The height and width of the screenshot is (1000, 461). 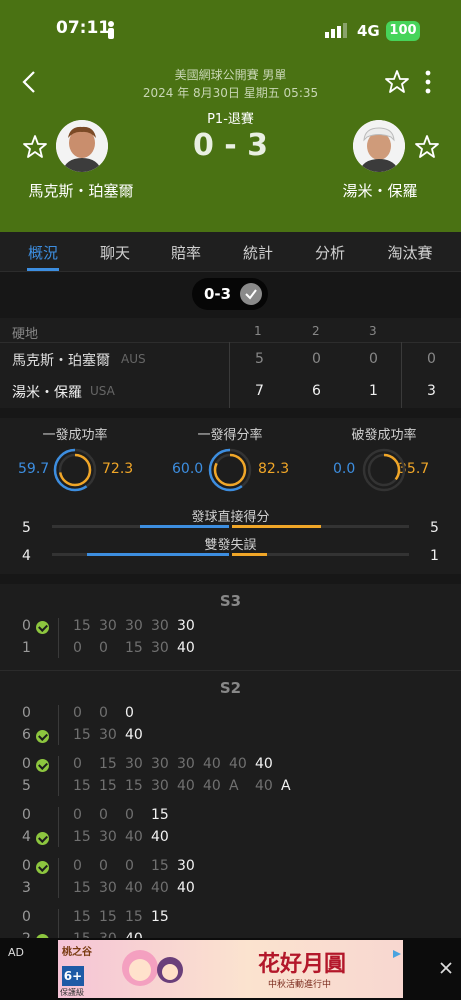 I want to click on stat-label: 破發成功率, so click(x=384, y=435).